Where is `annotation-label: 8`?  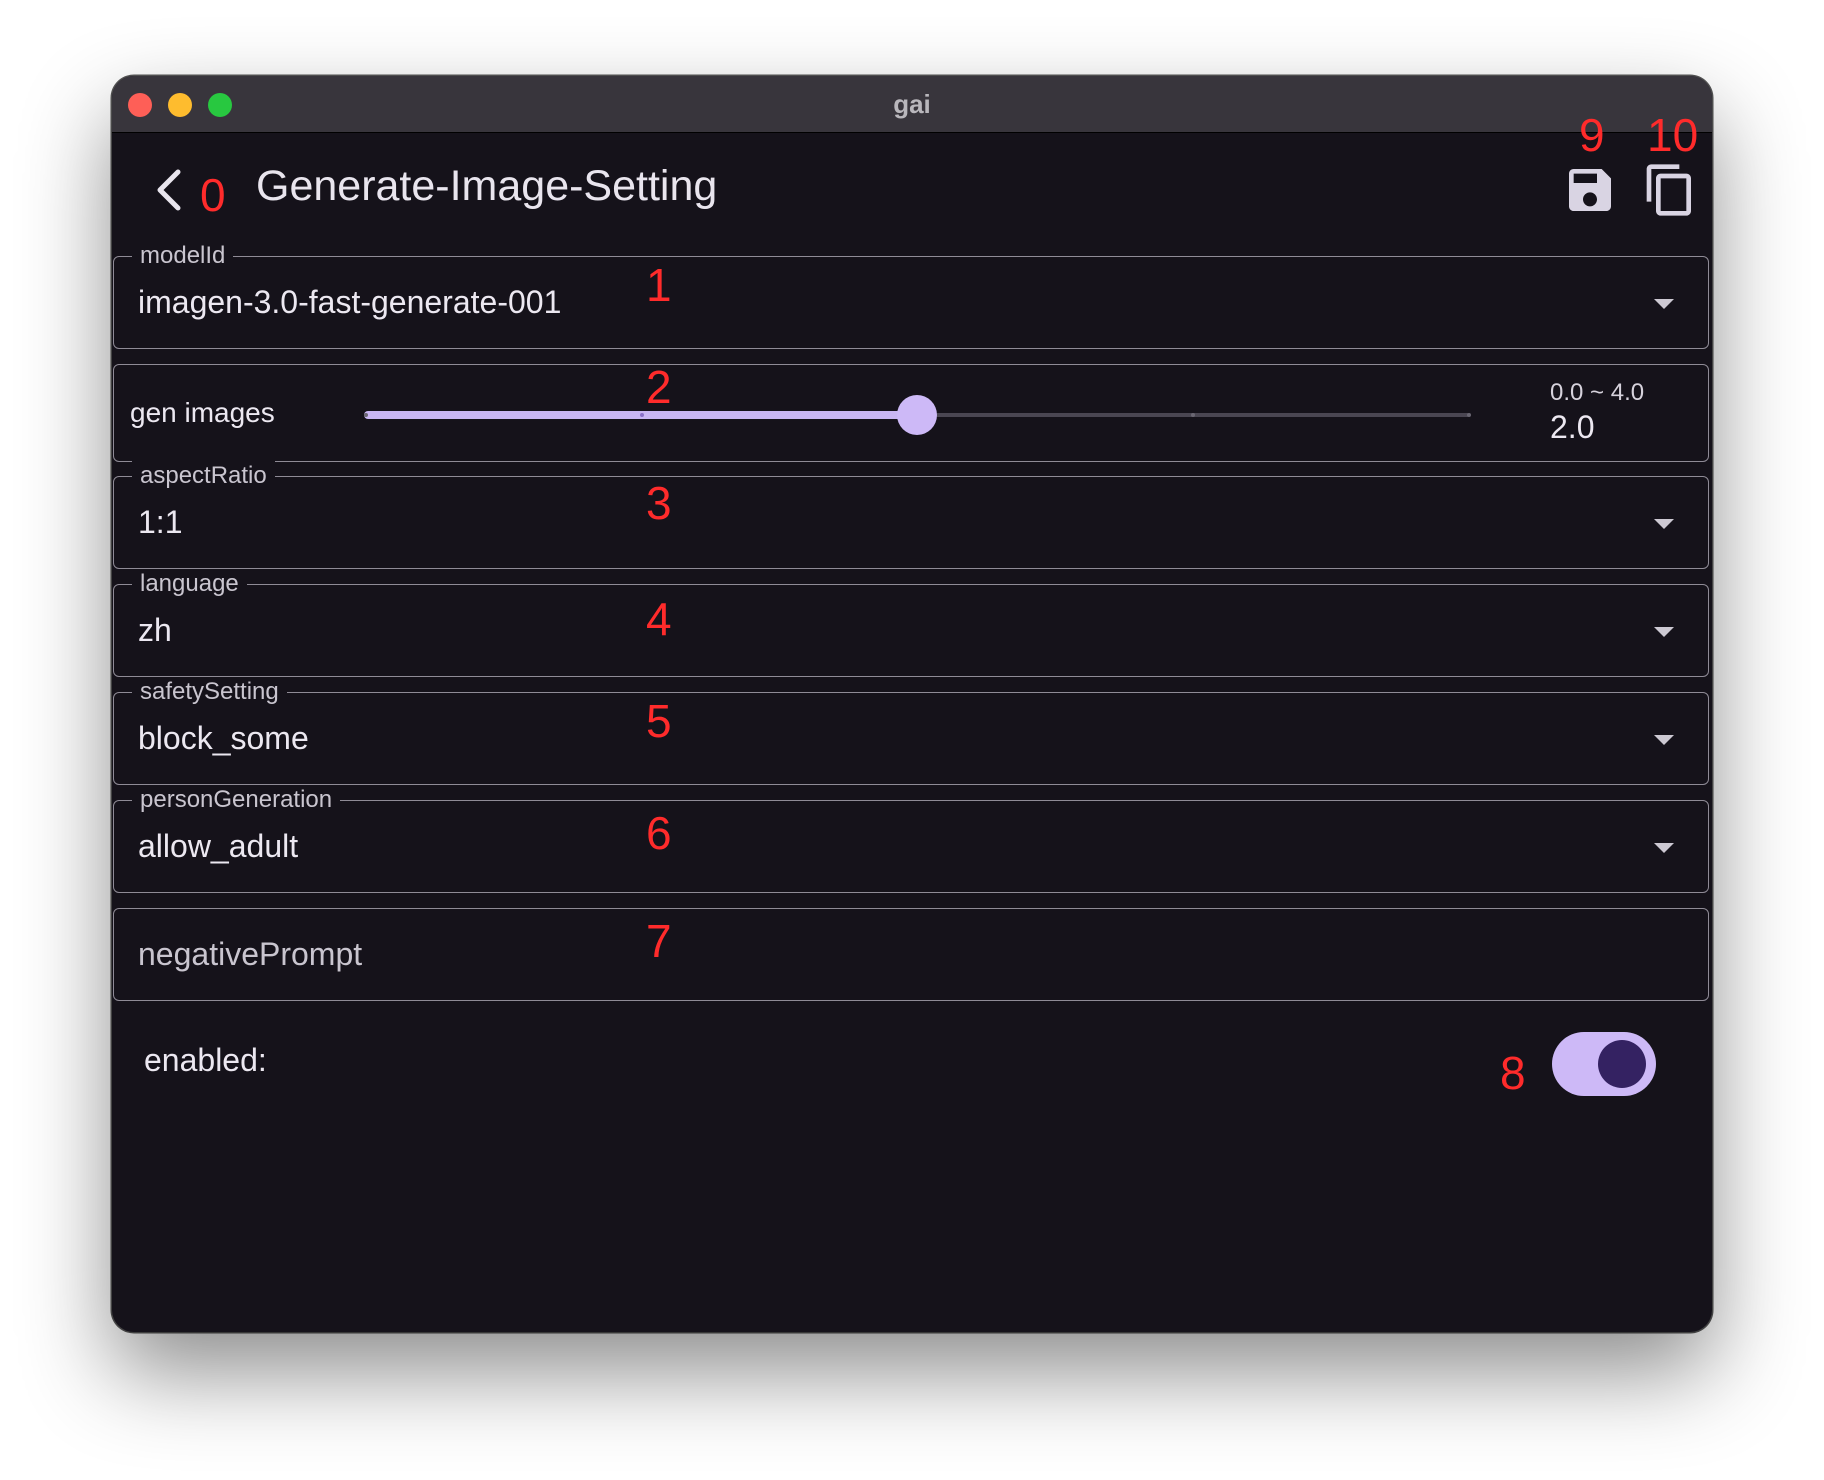
annotation-label: 8 is located at coordinates (1513, 1073).